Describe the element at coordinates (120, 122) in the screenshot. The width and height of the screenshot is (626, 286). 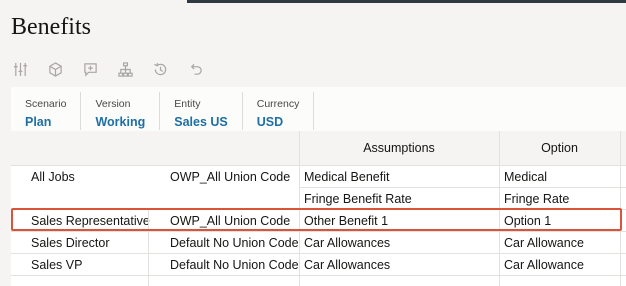
I see `pov-version-value: Working` at that location.